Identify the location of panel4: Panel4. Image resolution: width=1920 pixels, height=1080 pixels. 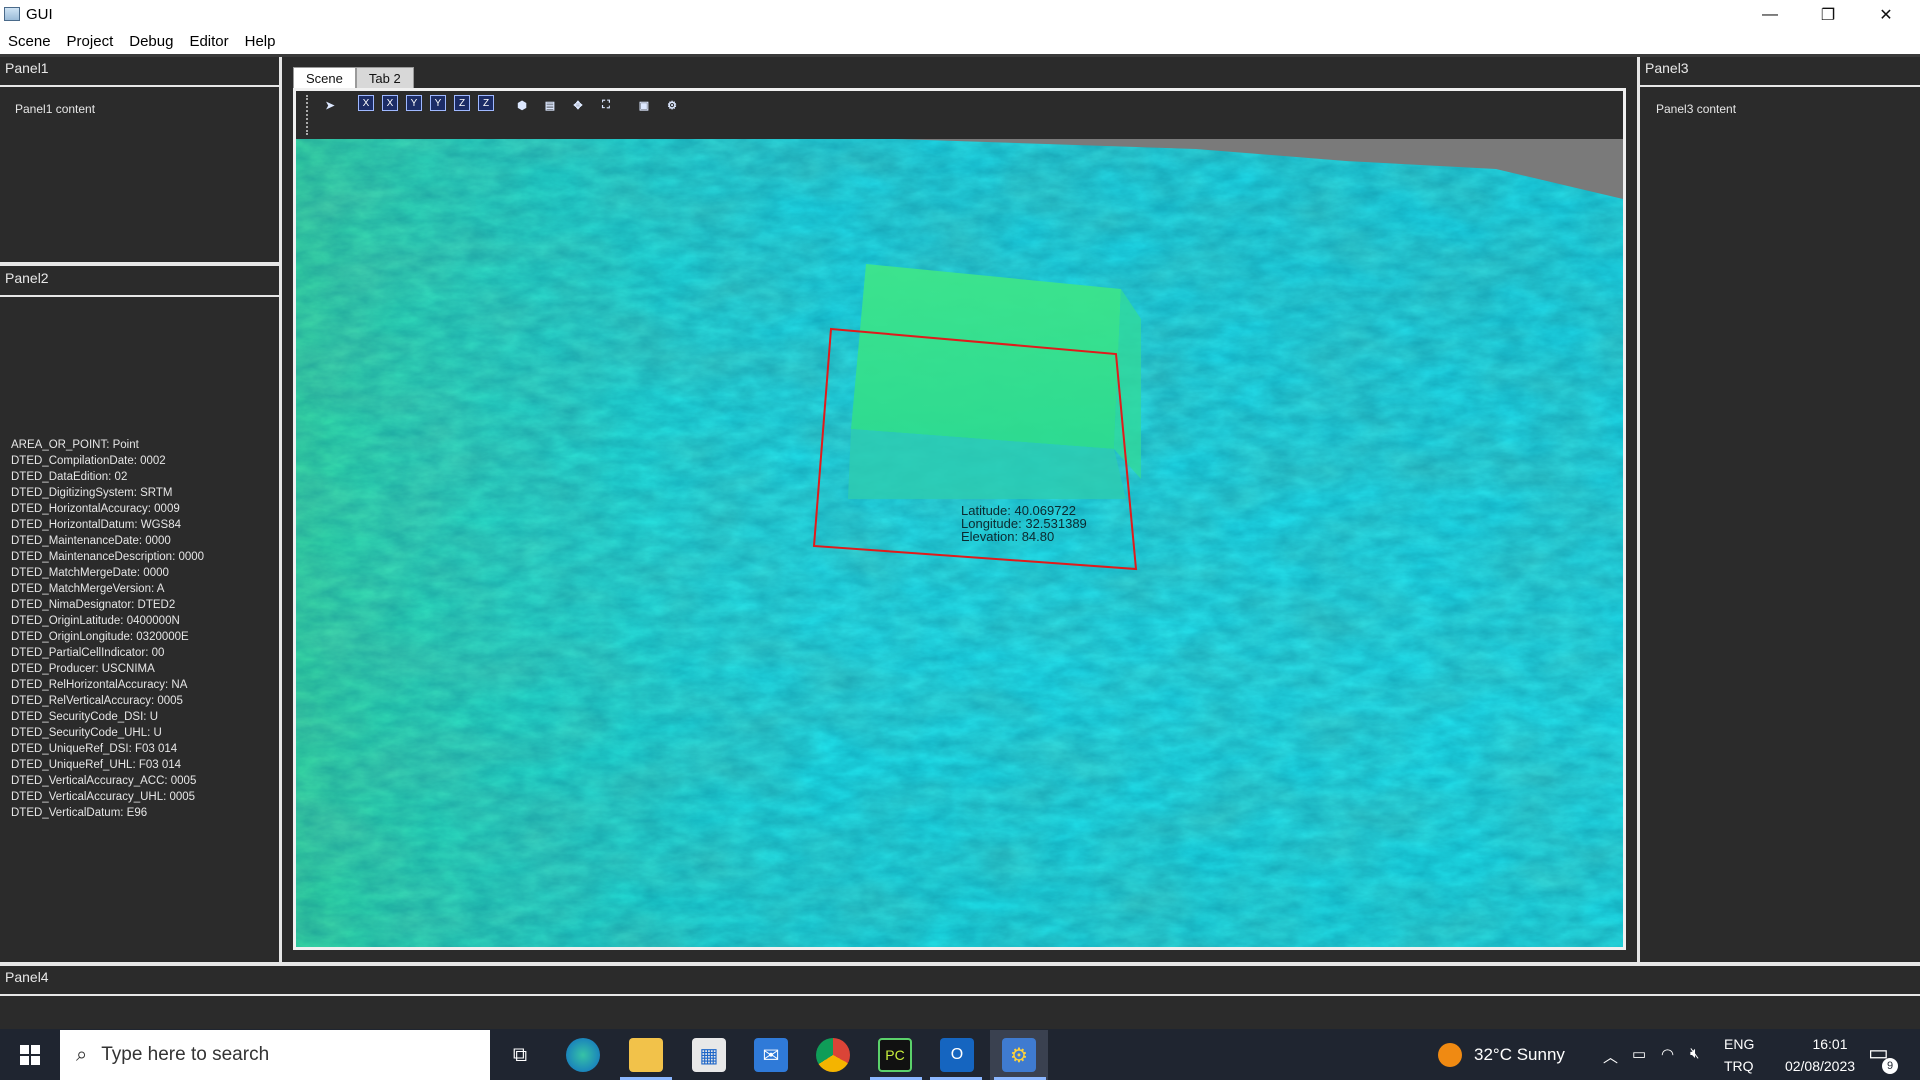
(960, 1000).